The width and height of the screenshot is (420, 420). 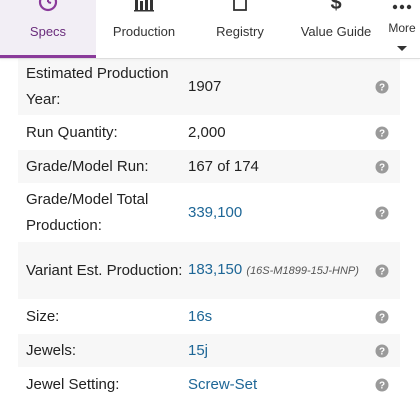 I want to click on spec-row-jewels: Jewels: 15j ?, so click(x=209, y=351).